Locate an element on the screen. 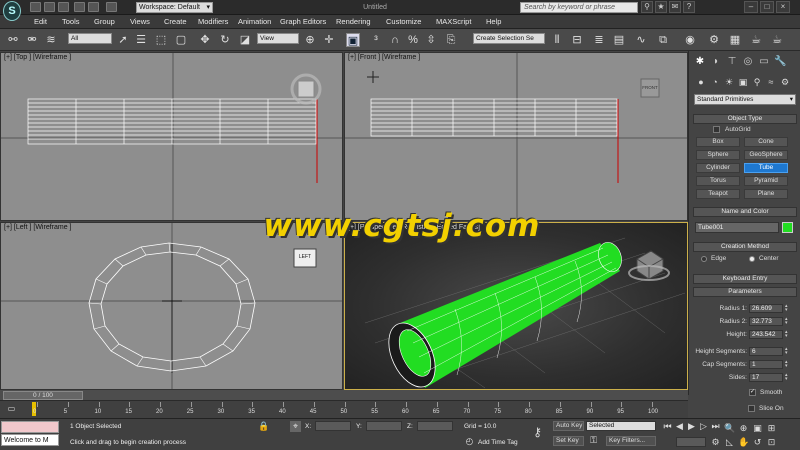  motion-tab-icon: ◎ is located at coordinates (748, 62).